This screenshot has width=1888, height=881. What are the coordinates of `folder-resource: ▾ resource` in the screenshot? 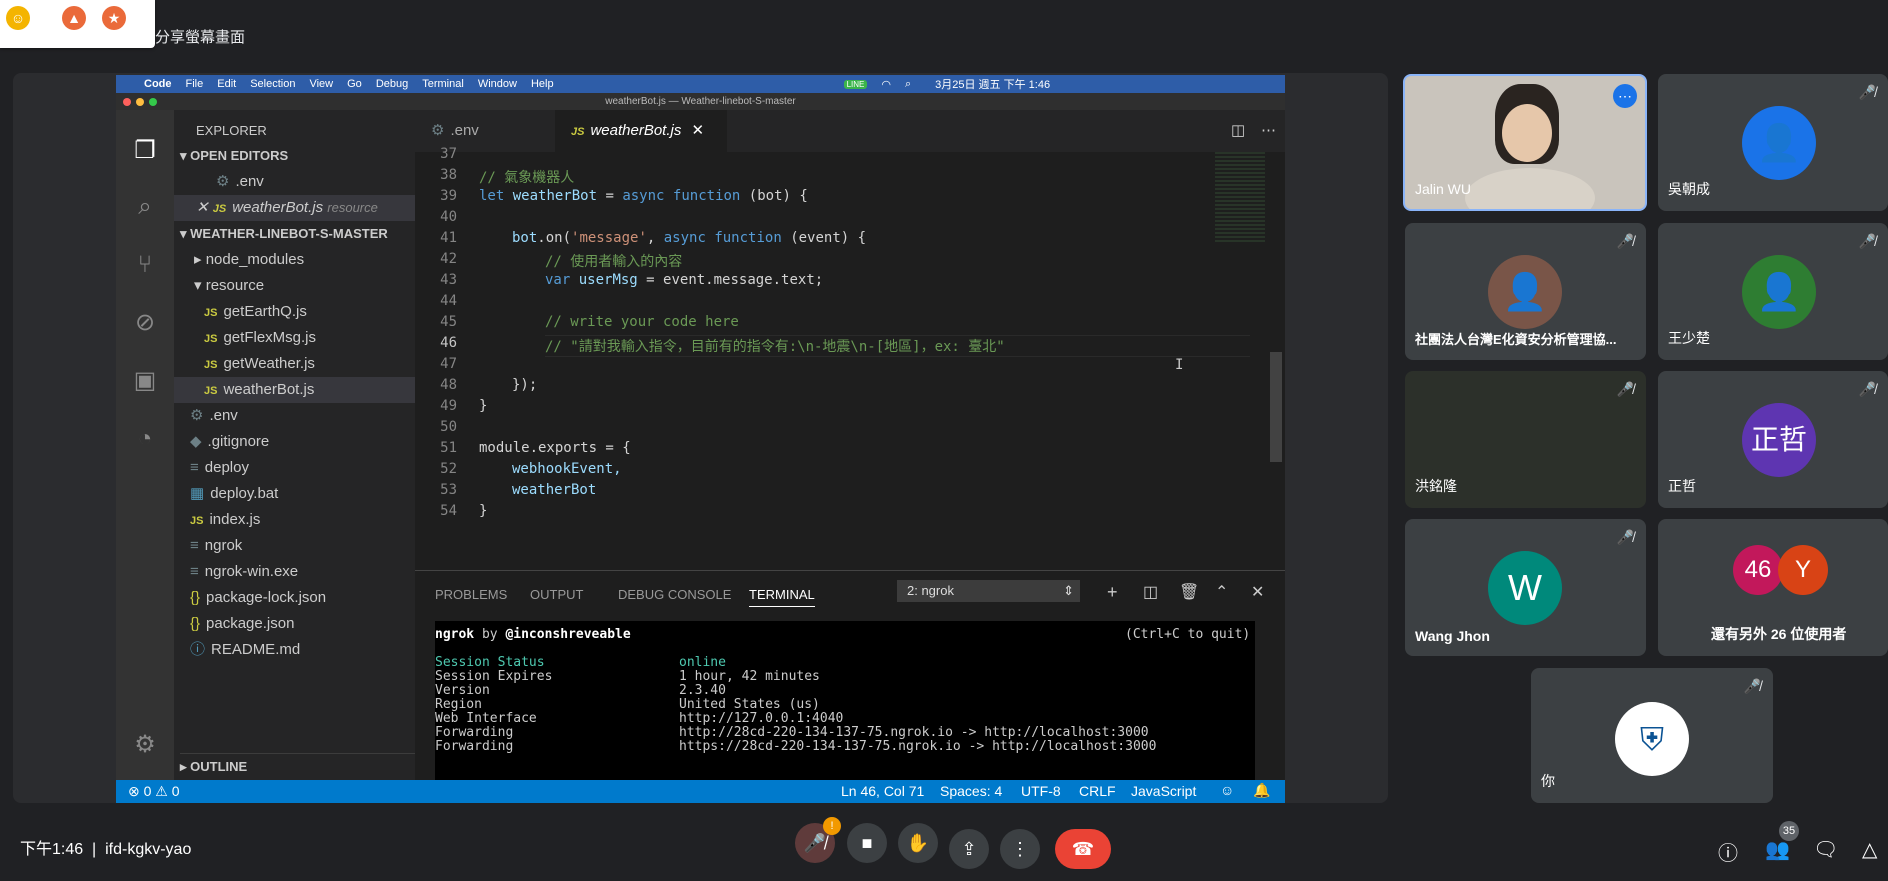 It's located at (314, 286).